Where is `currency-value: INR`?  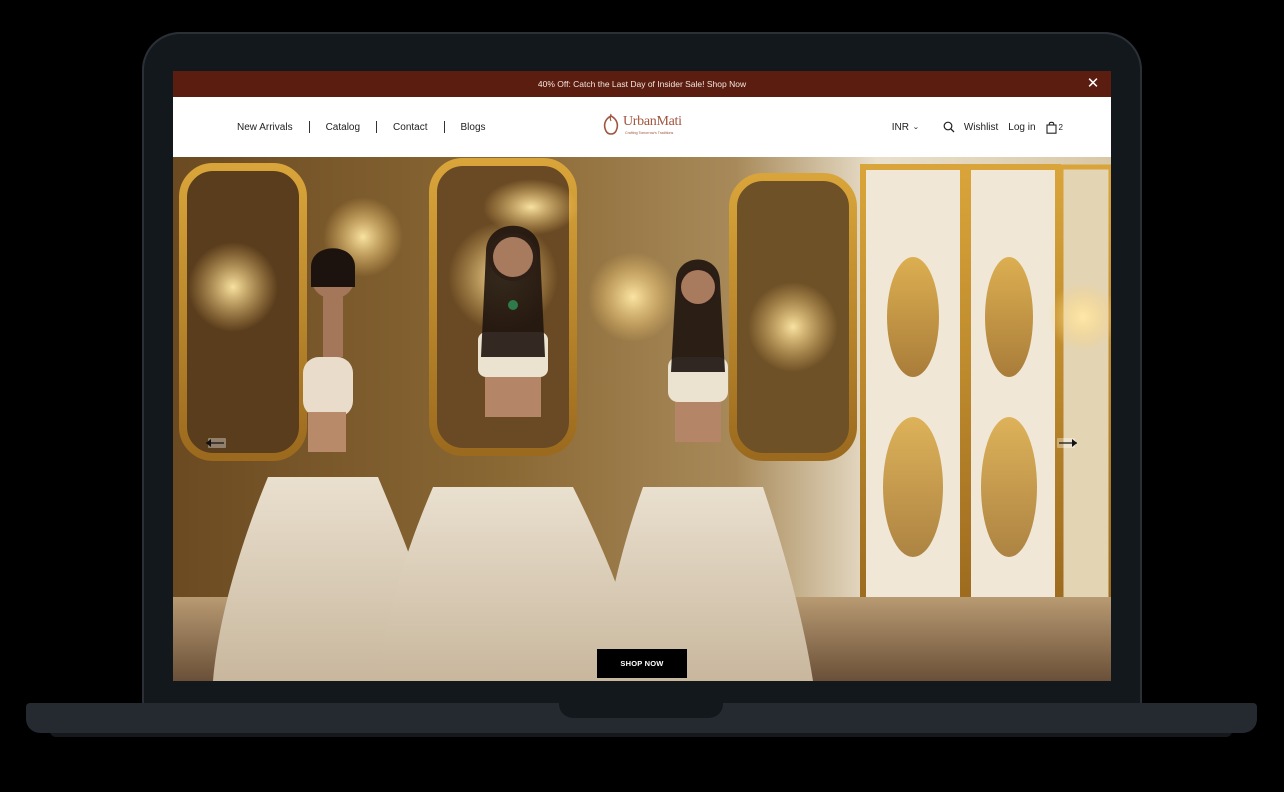 currency-value: INR is located at coordinates (900, 127).